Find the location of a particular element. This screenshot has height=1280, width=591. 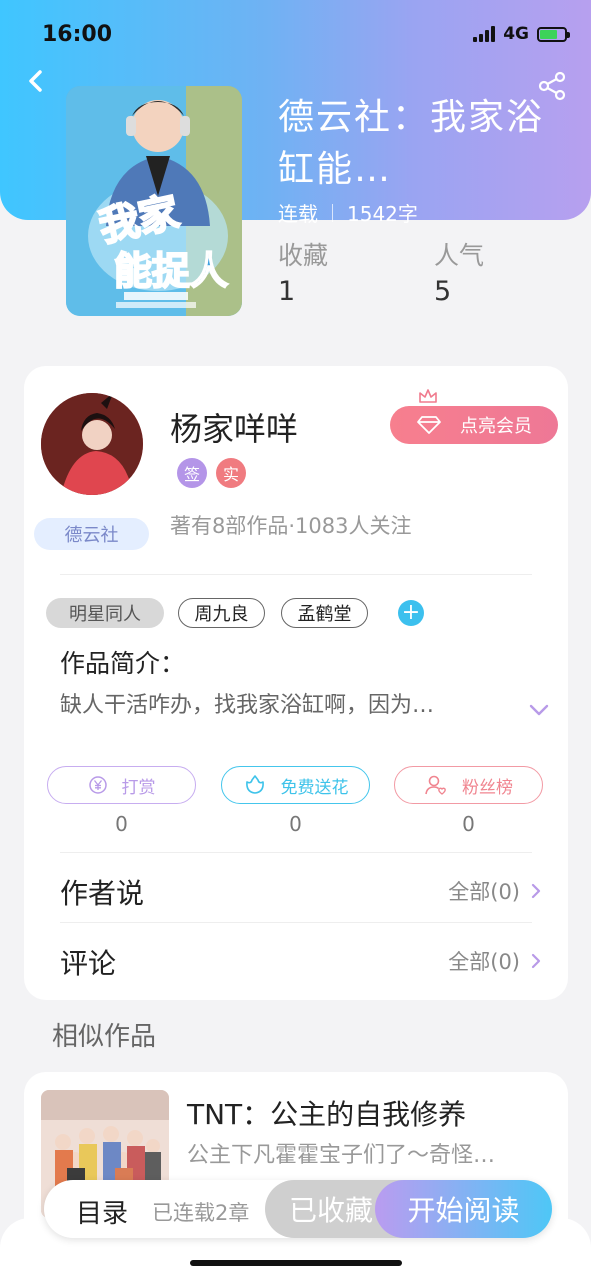

vip-button: 点亮会员 is located at coordinates (474, 425).